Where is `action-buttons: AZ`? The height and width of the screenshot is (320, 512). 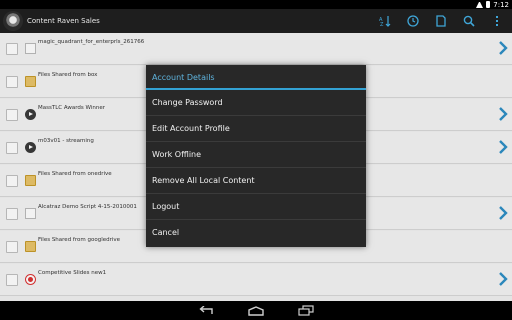
action-buttons: AZ is located at coordinates (441, 21).